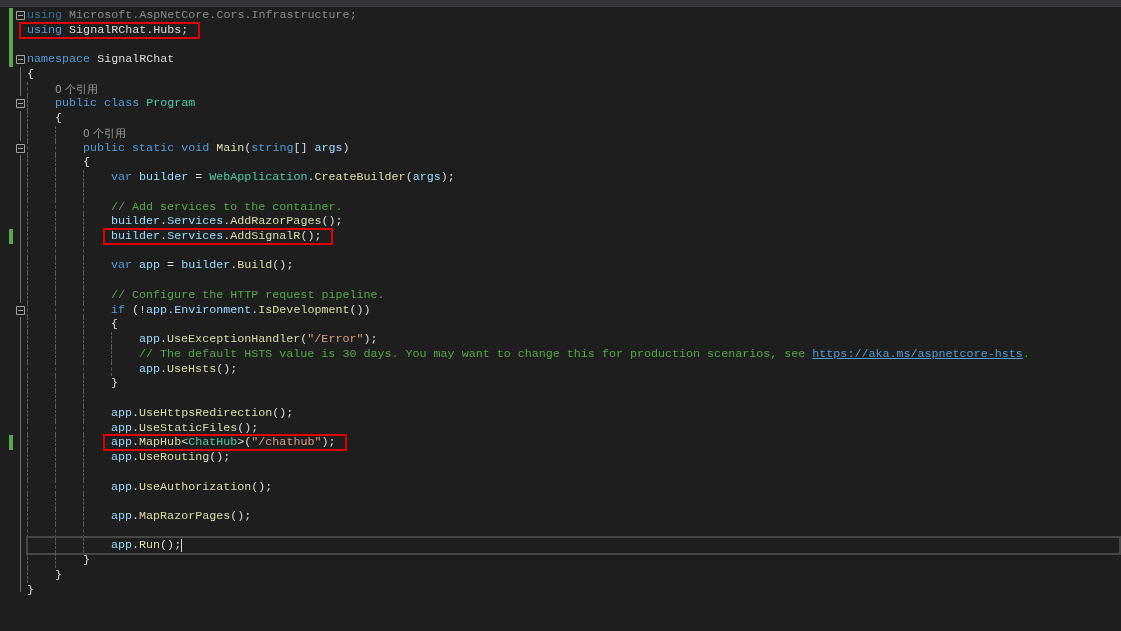  What do you see at coordinates (584, 354) in the screenshot?
I see `code-line: // The default HSTS value is 30 days. You may want to change this for production scenarios, see https://aka.ms/aspnetcore-hsts.` at bounding box center [584, 354].